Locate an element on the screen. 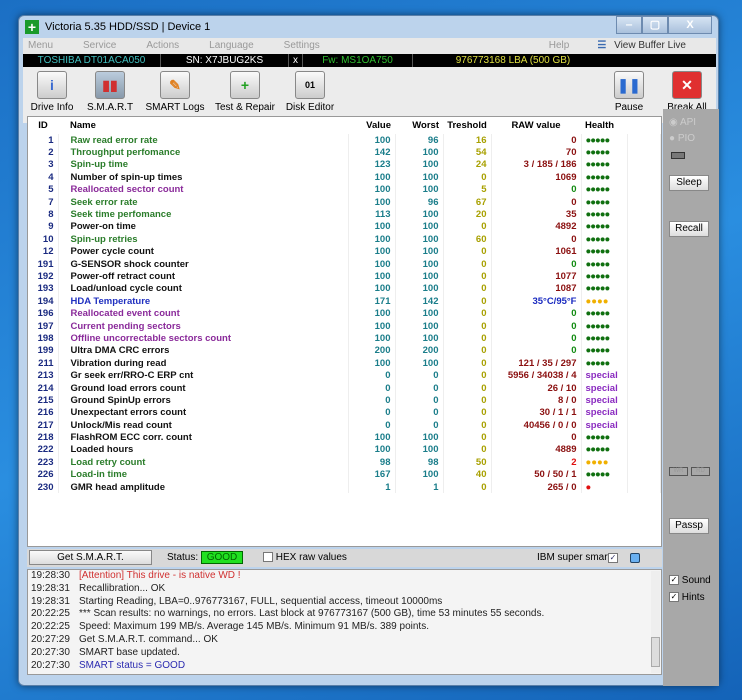  smart-row: 196 Reallocated event count 100 100 0 0 ●●●●● is located at coordinates (344, 313).